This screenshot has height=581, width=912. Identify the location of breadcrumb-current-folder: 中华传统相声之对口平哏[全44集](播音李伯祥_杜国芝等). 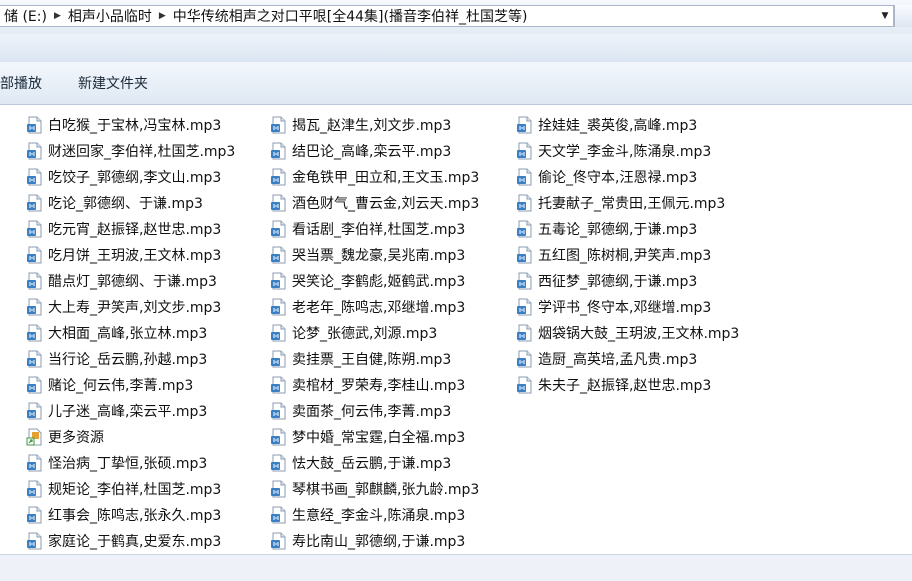
(350, 16).